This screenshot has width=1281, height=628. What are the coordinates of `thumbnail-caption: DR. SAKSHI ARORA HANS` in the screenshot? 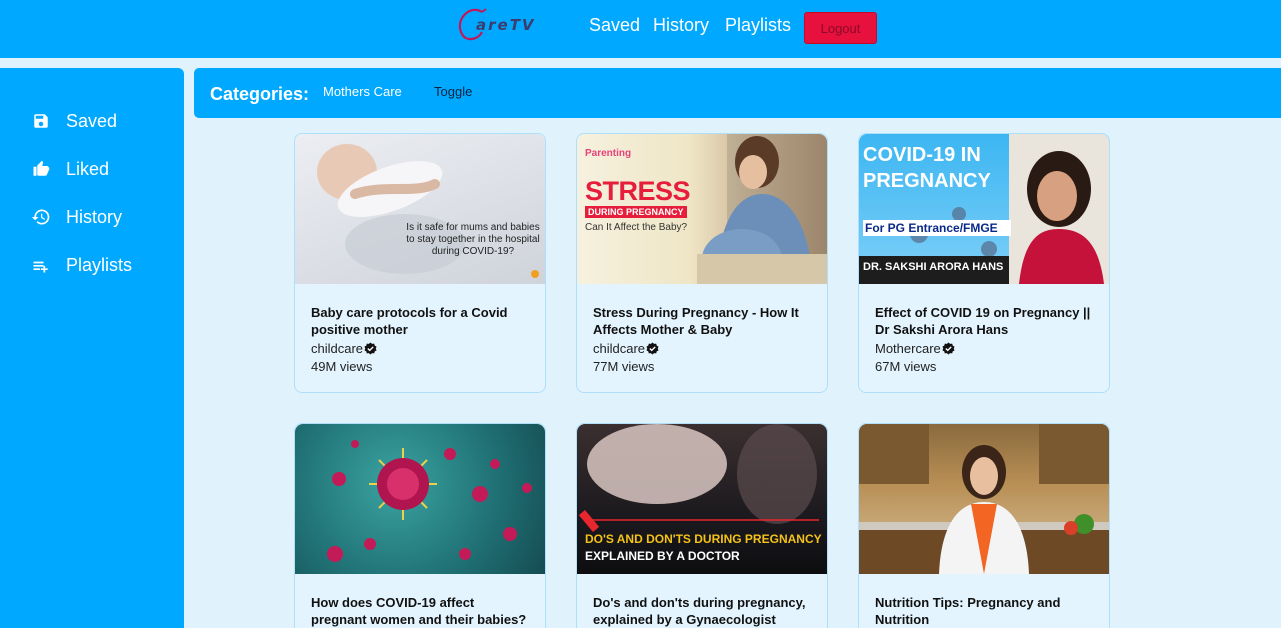 It's located at (933, 267).